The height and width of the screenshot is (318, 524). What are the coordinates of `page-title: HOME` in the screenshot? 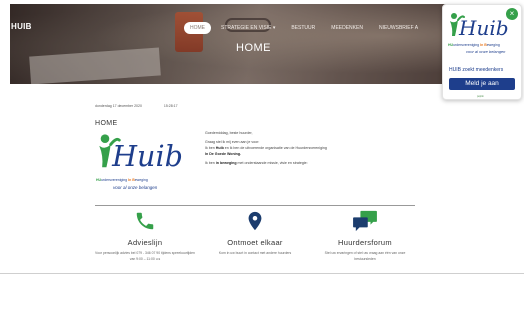 It's located at (253, 48).